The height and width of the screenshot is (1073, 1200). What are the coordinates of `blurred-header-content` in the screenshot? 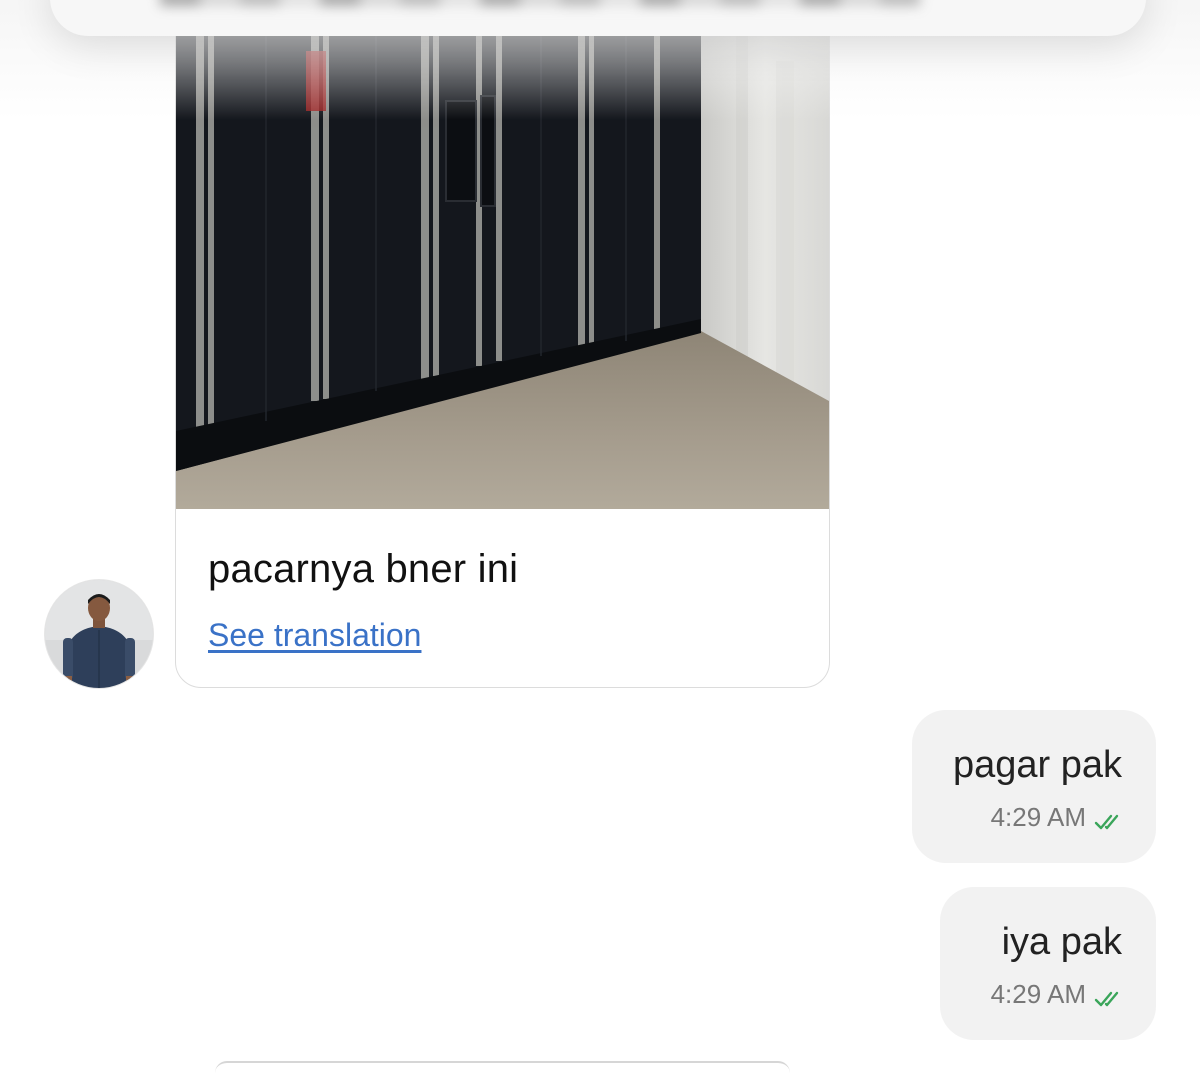 It's located at (540, 3).